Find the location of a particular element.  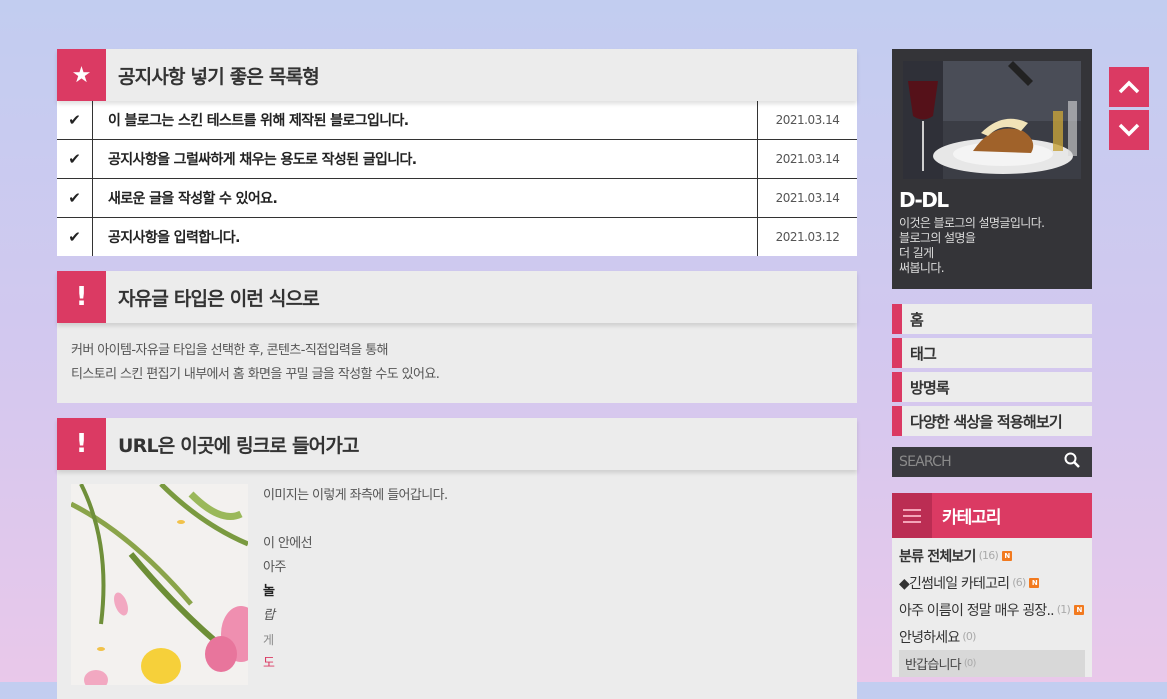

profile-image is located at coordinates (992, 120).